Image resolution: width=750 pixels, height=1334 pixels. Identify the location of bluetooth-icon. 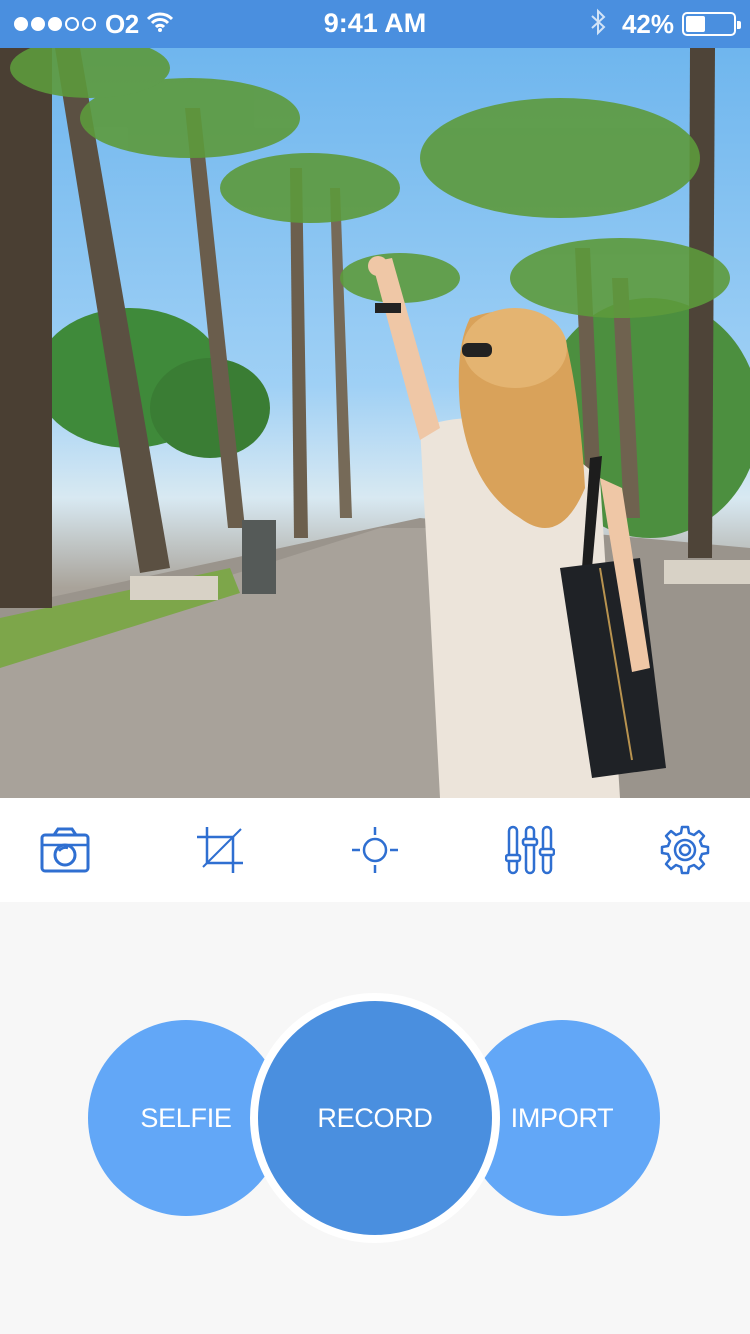
(598, 24).